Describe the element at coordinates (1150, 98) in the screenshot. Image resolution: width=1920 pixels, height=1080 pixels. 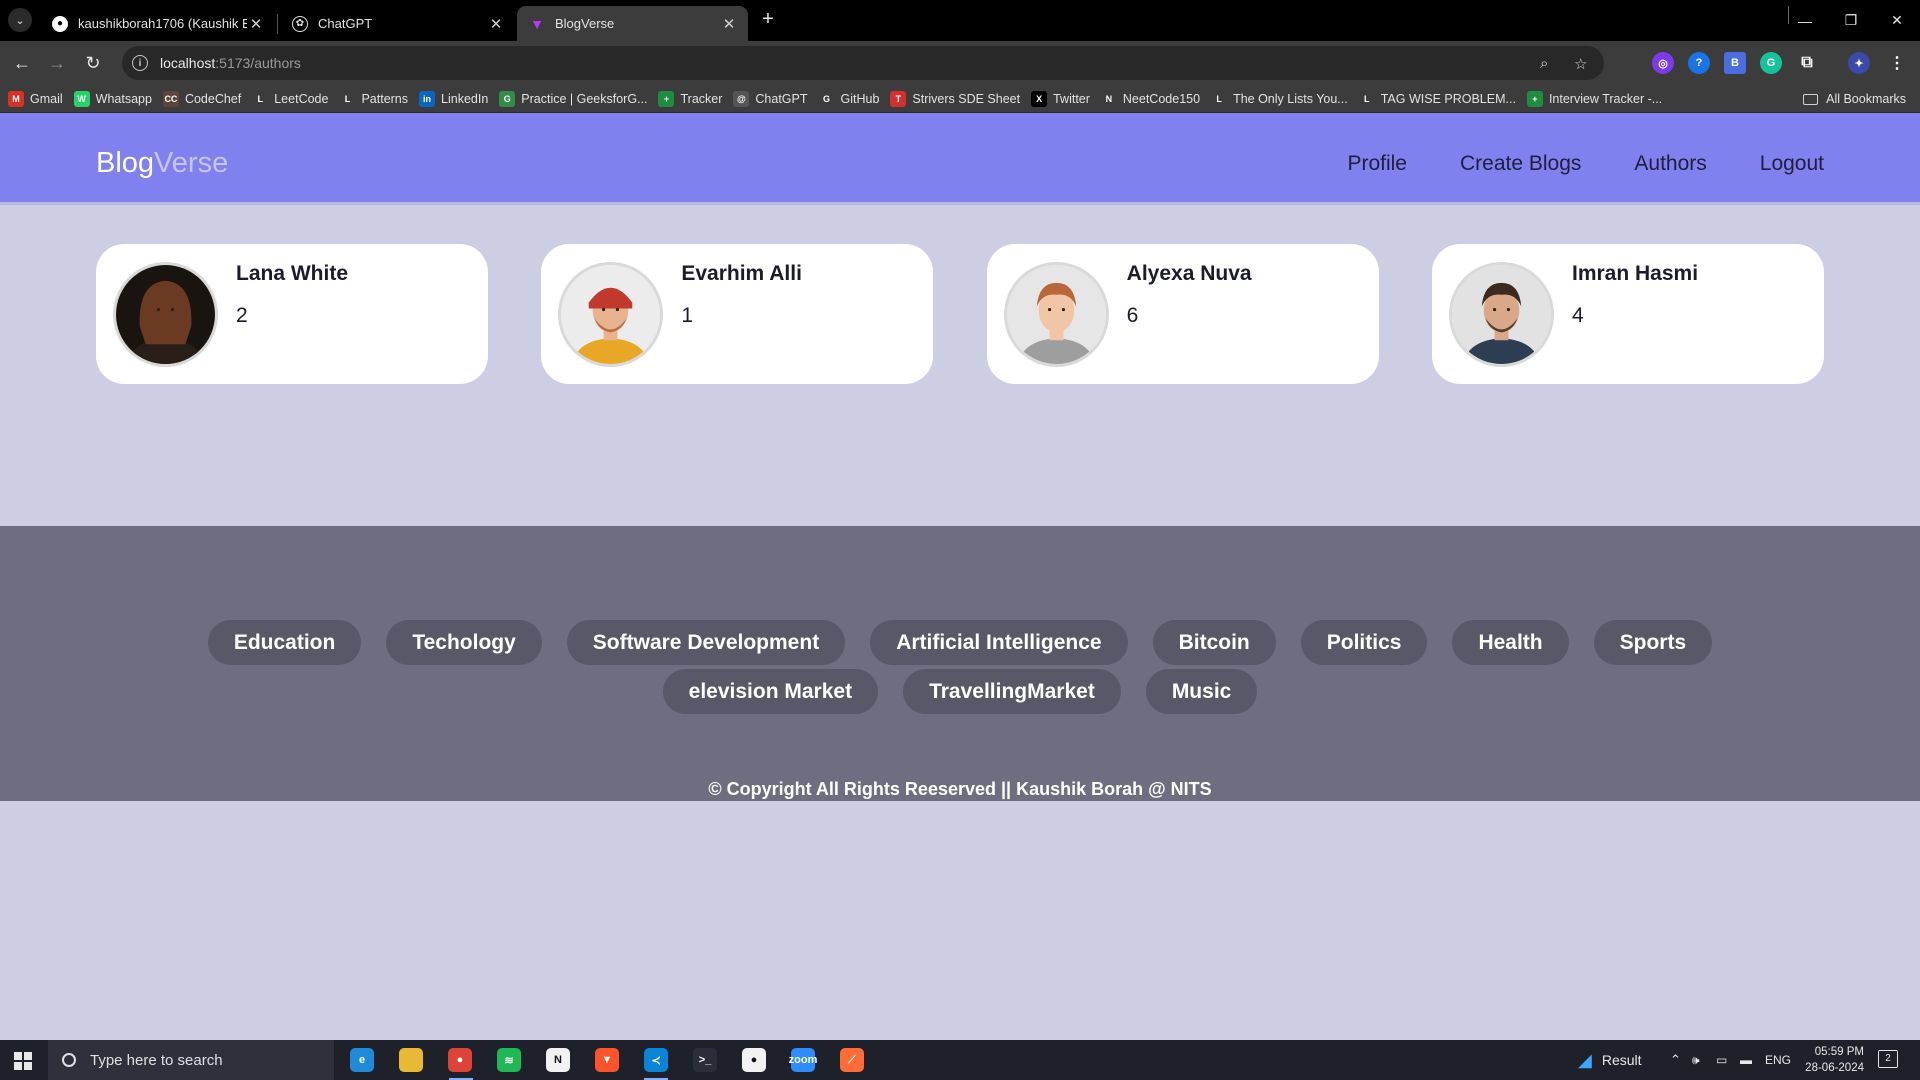
I see `bookmark-item: N NeetCode150` at that location.